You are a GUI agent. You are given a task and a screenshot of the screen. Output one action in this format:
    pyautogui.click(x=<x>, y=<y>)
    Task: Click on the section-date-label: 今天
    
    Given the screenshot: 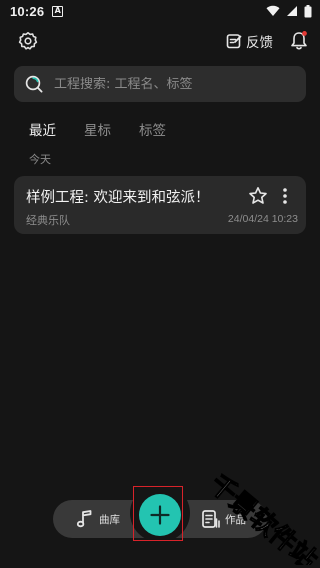 What is the action you would take?
    pyautogui.click(x=40, y=159)
    